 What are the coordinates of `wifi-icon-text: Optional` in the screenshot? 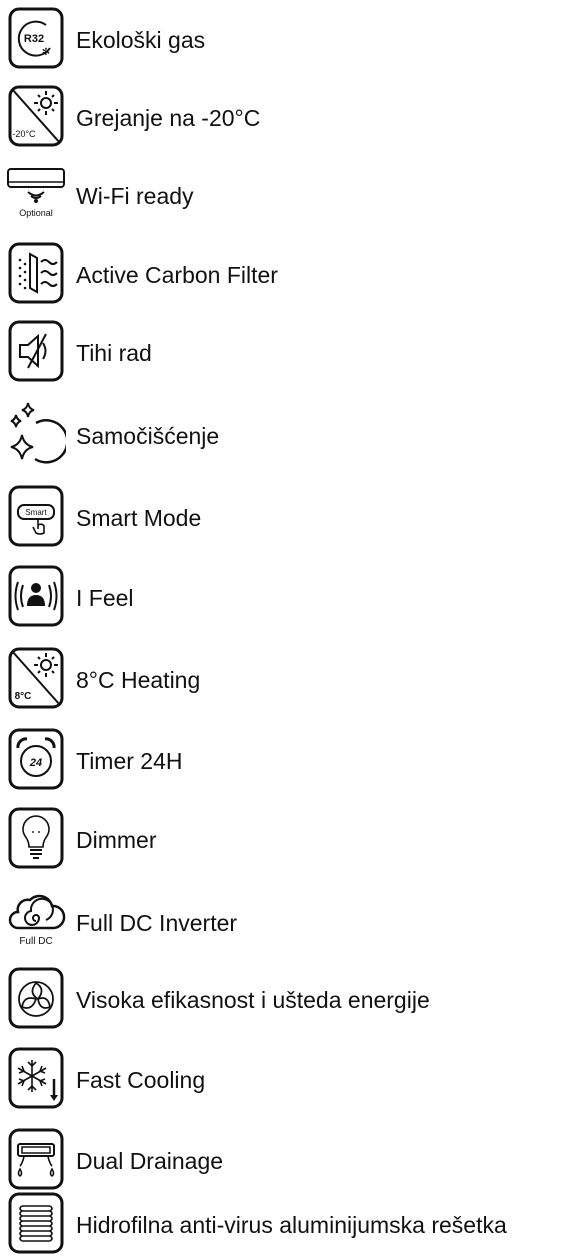 It's located at (36, 213).